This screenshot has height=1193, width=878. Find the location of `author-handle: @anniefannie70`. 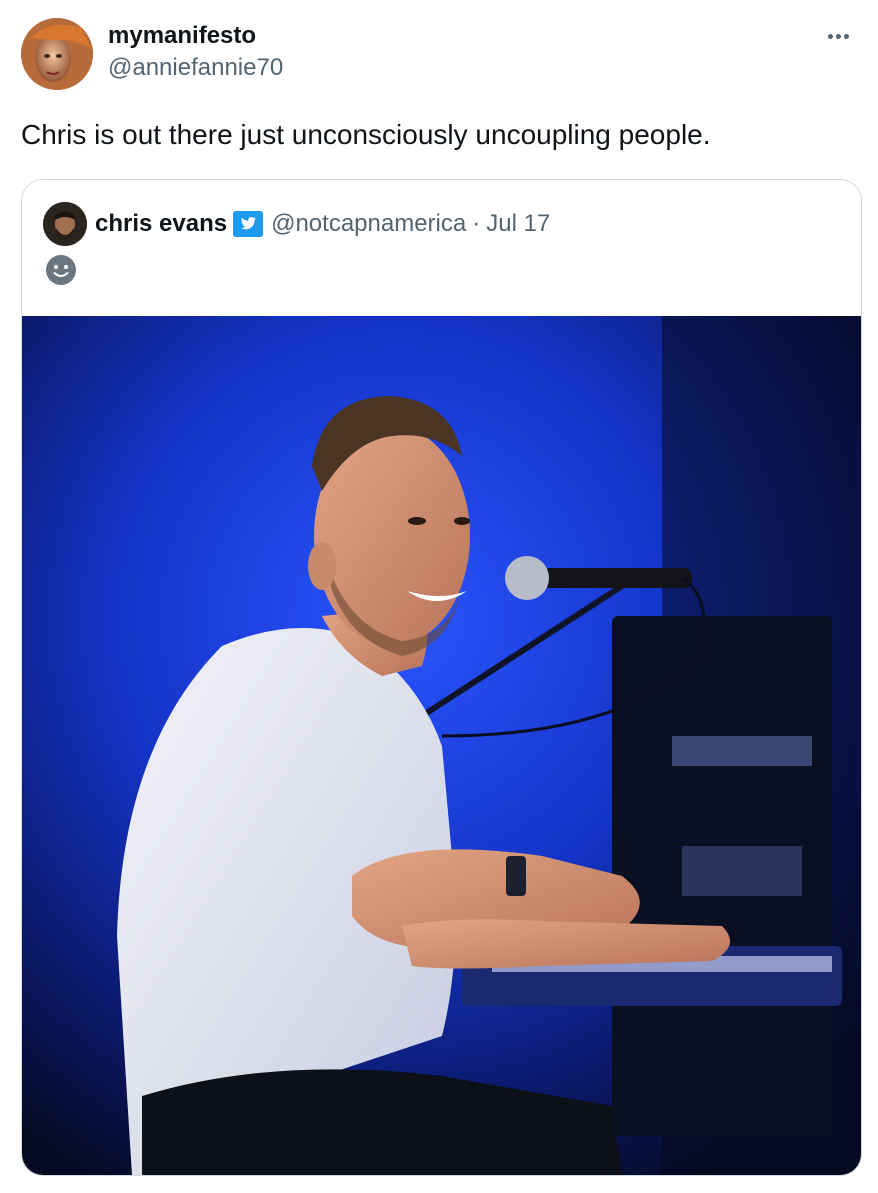

author-handle: @anniefannie70 is located at coordinates (195, 68).